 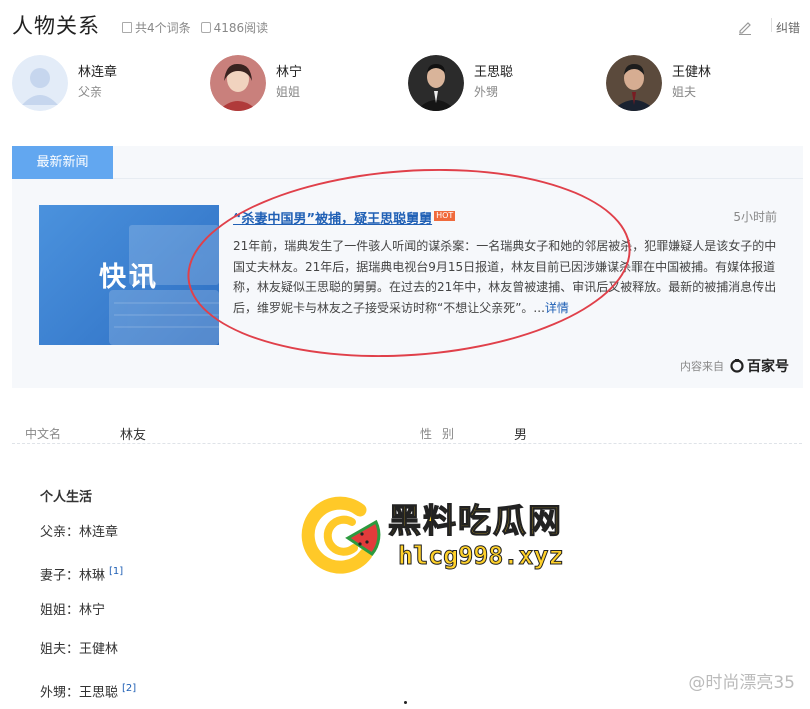 What do you see at coordinates (56, 26) in the screenshot?
I see `section-title: 人物关系` at bounding box center [56, 26].